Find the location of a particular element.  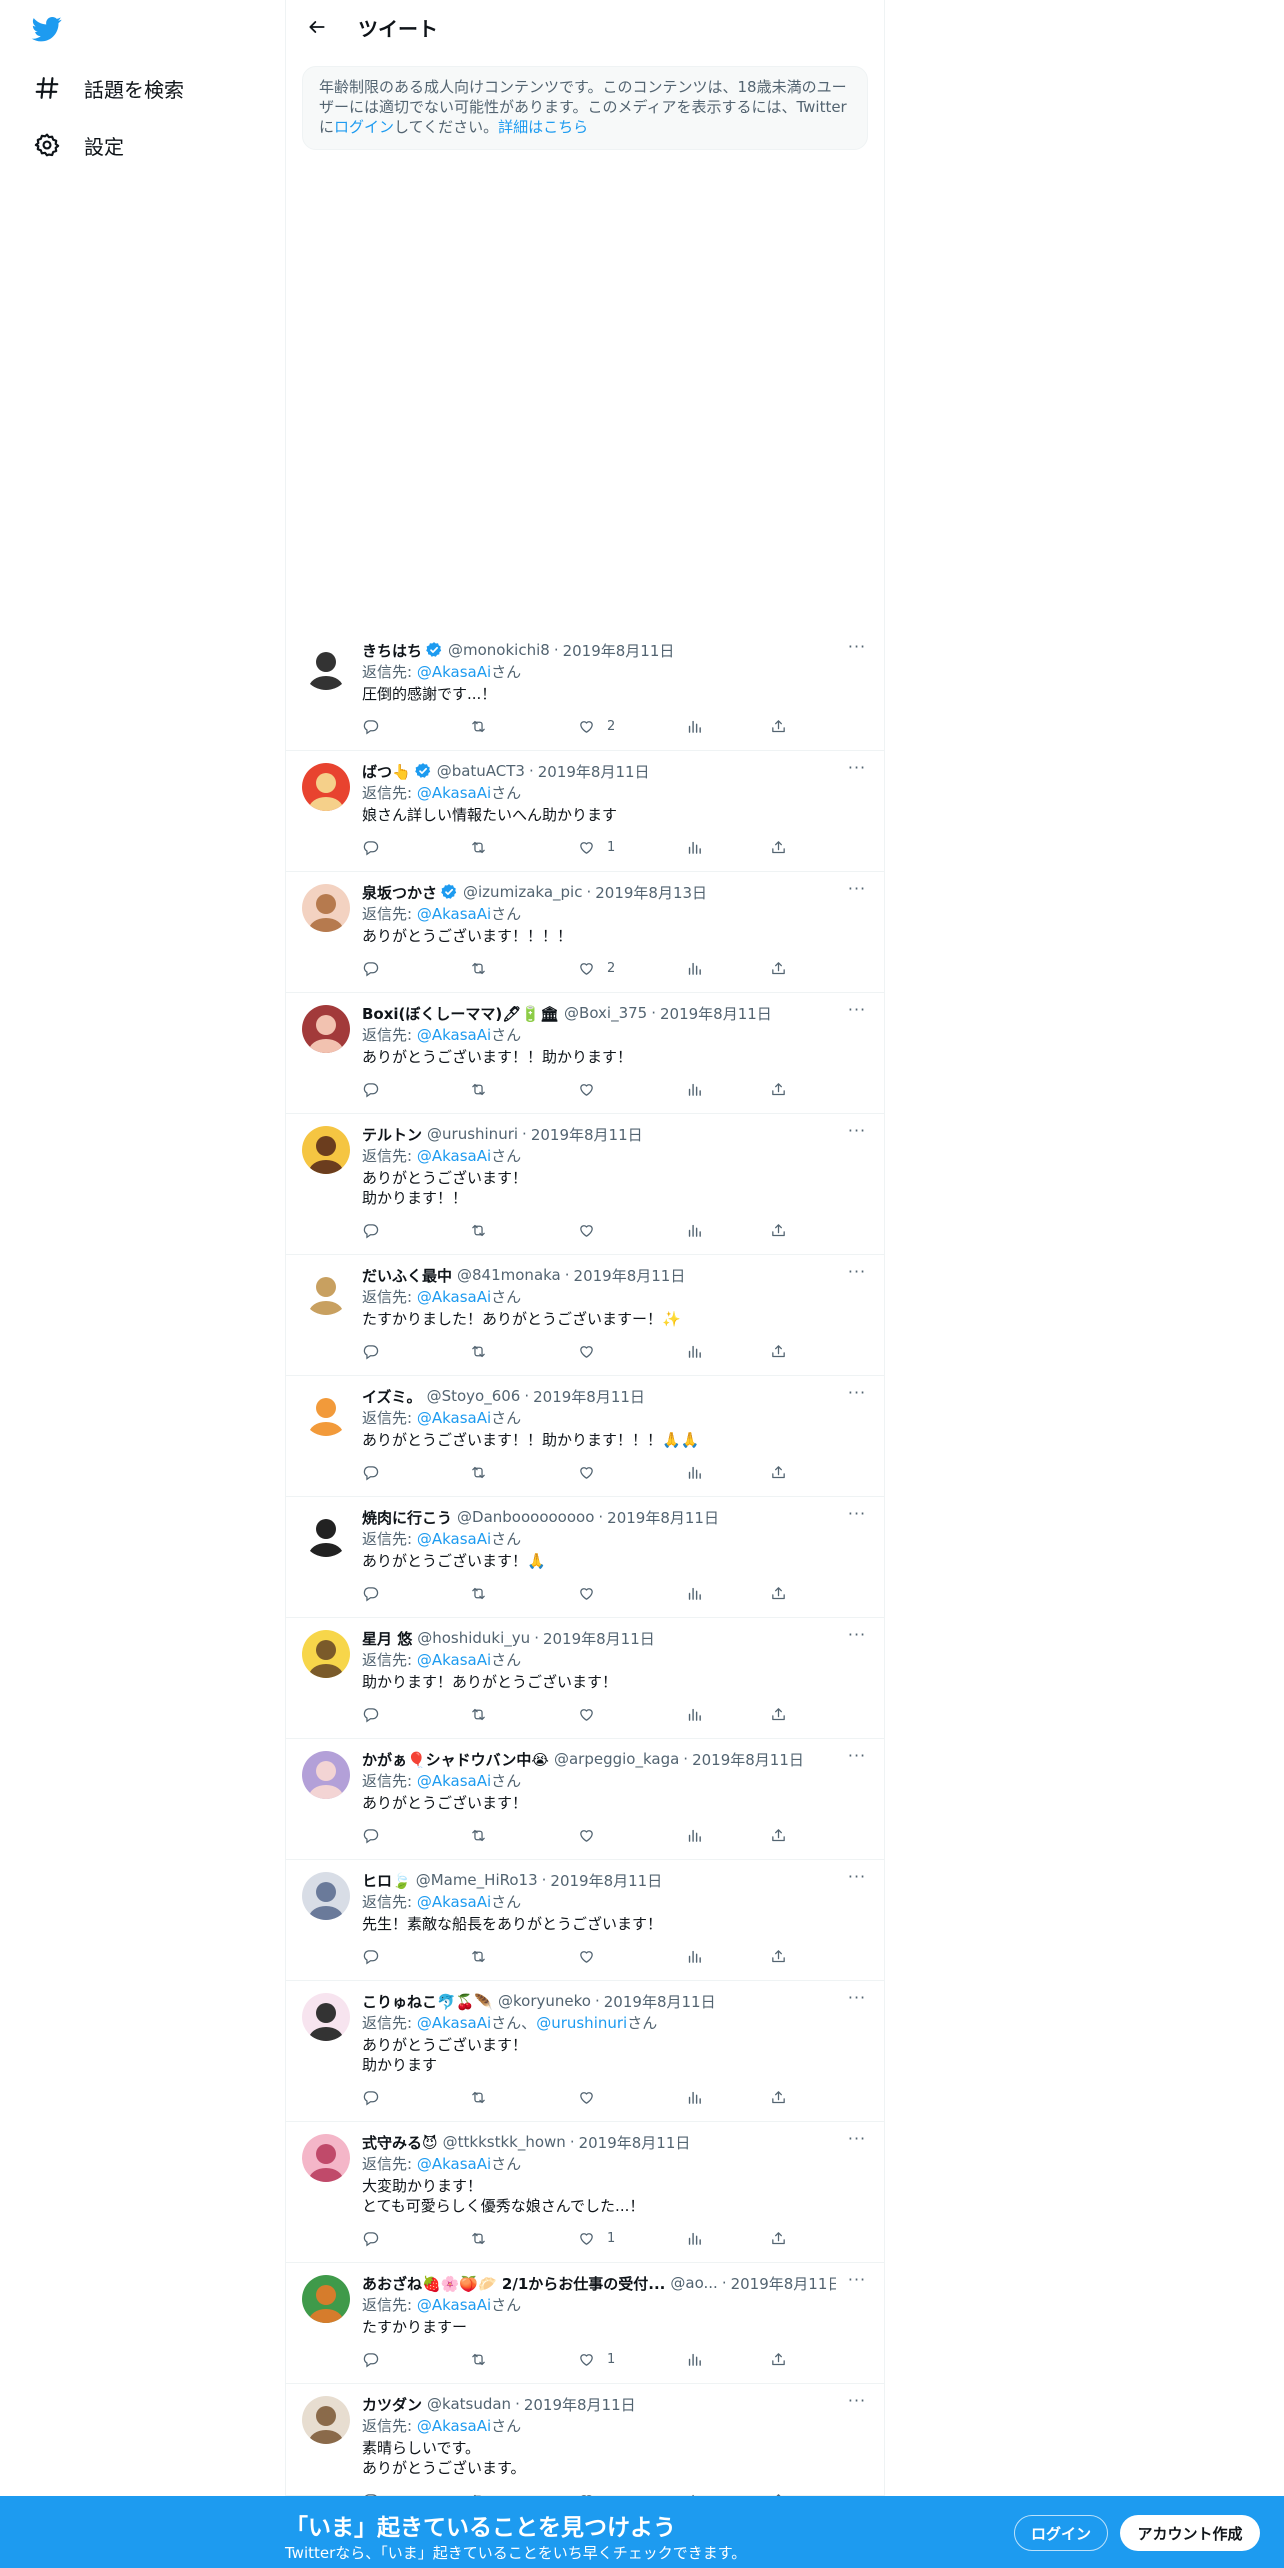

author-name: きちはち is located at coordinates (392, 650).